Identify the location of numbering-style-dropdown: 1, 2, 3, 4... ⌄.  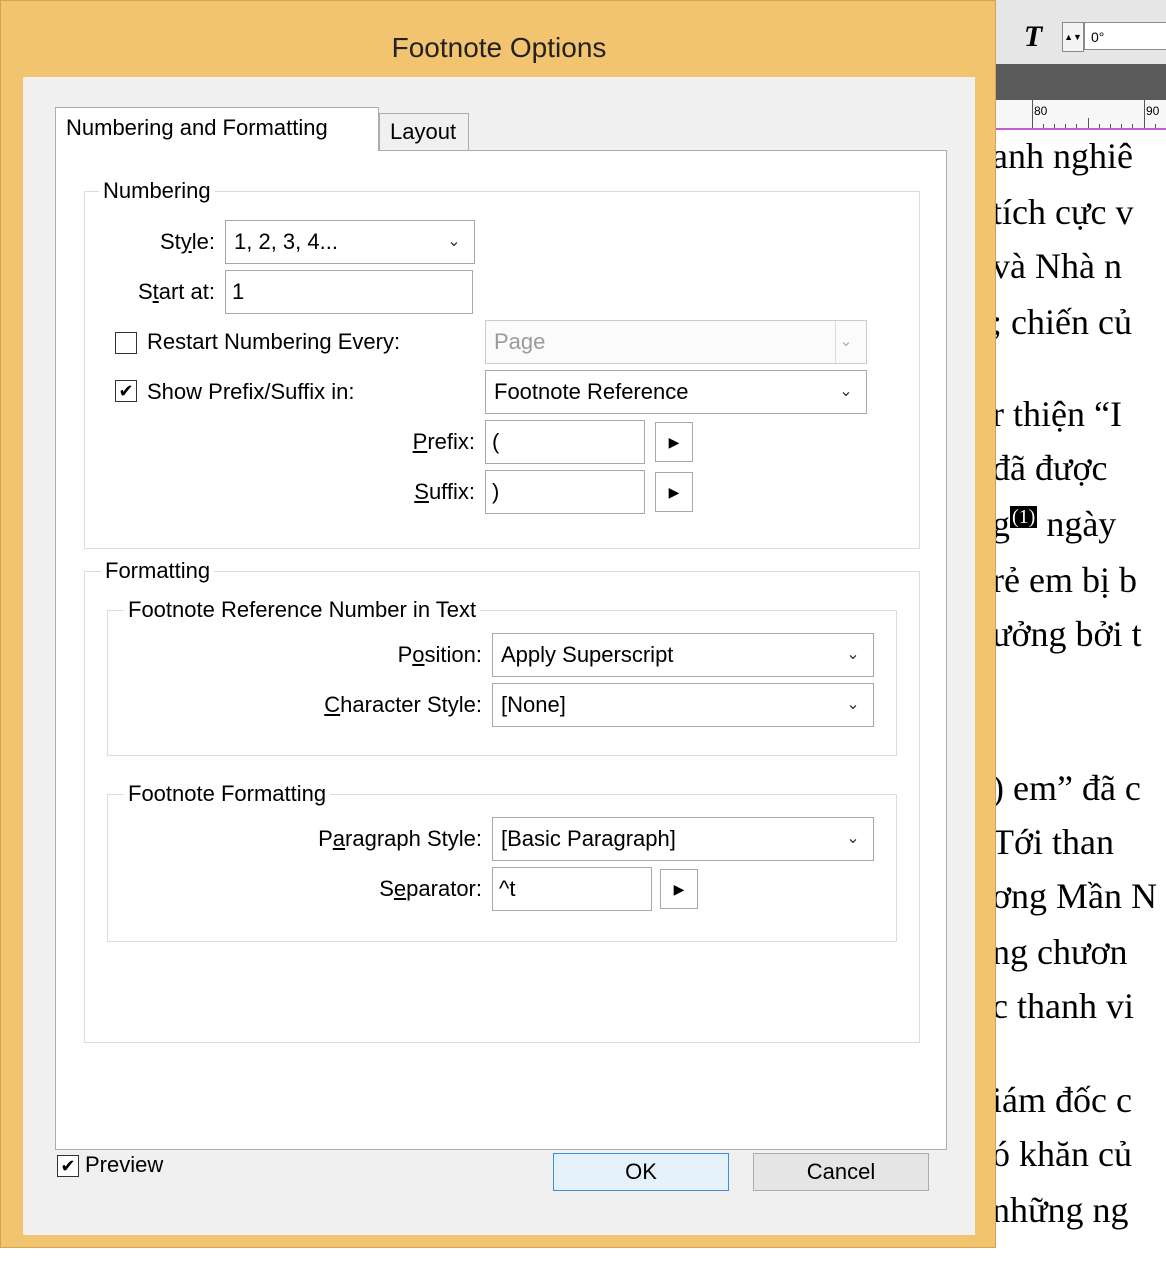
(350, 242).